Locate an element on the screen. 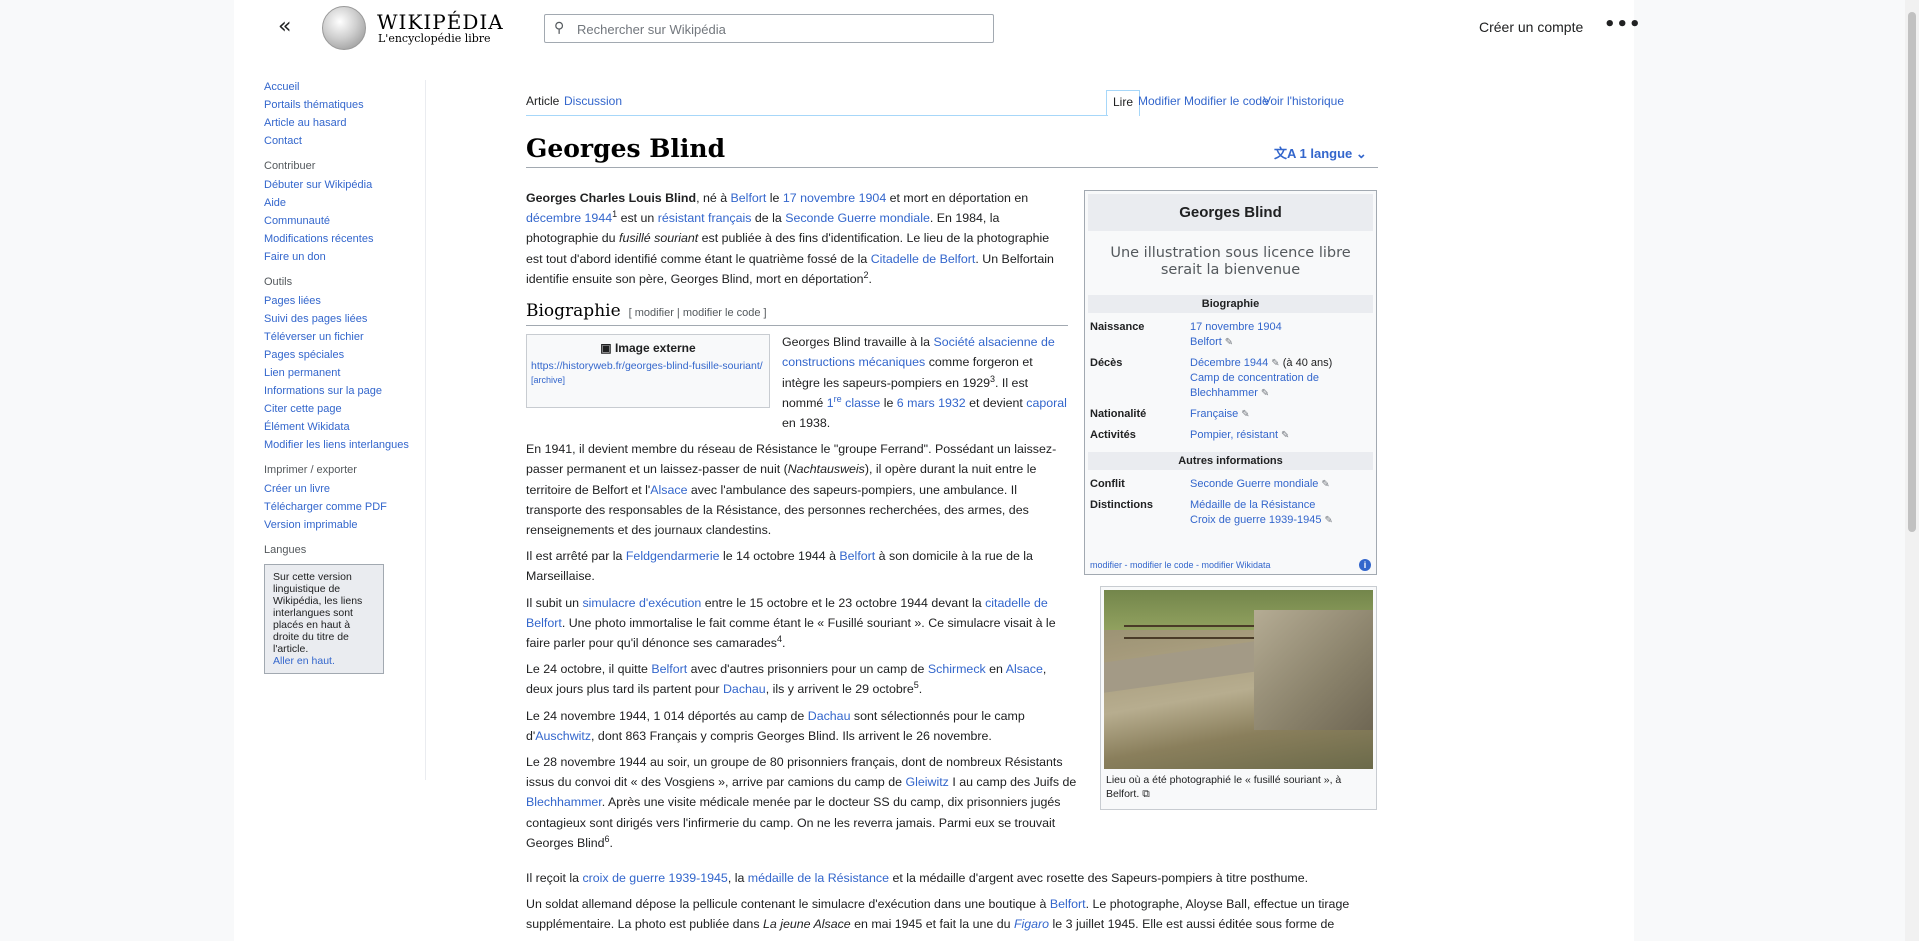  sidebar-item-print-1: Télécharger comme PDF is located at coordinates (341, 507).